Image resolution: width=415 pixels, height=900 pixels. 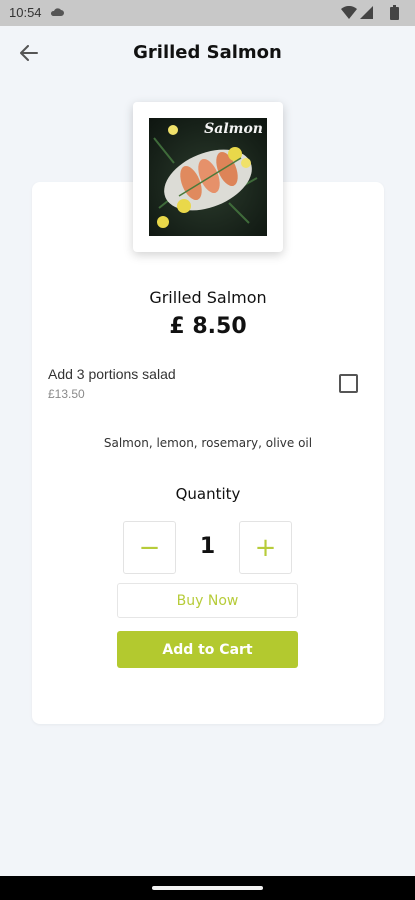 What do you see at coordinates (207, 649) in the screenshot?
I see `add-to-cart-button: Add to Cart` at bounding box center [207, 649].